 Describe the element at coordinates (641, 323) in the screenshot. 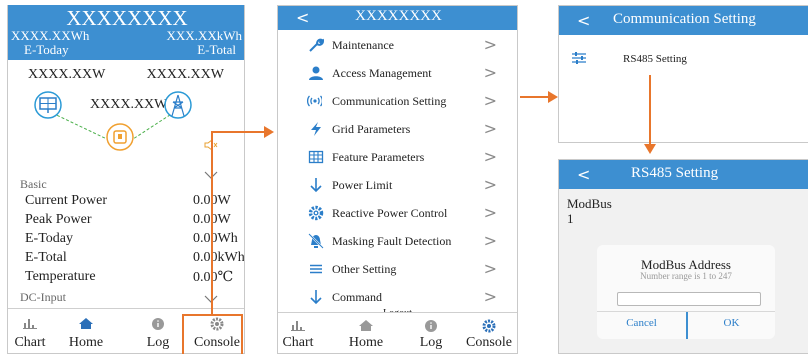

I see `cancel-button: Cancel` at that location.